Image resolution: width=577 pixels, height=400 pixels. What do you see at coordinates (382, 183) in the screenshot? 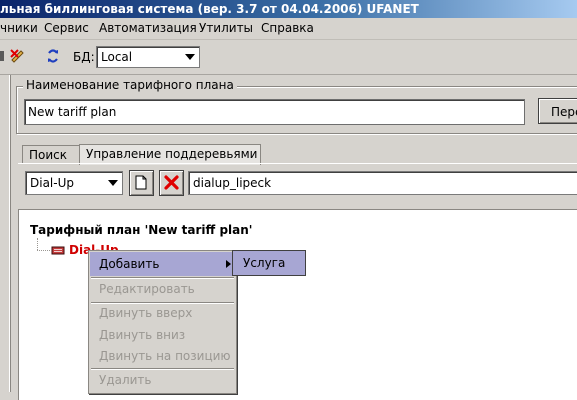
I see `subtree-name-field: dialup_lipeck` at bounding box center [382, 183].